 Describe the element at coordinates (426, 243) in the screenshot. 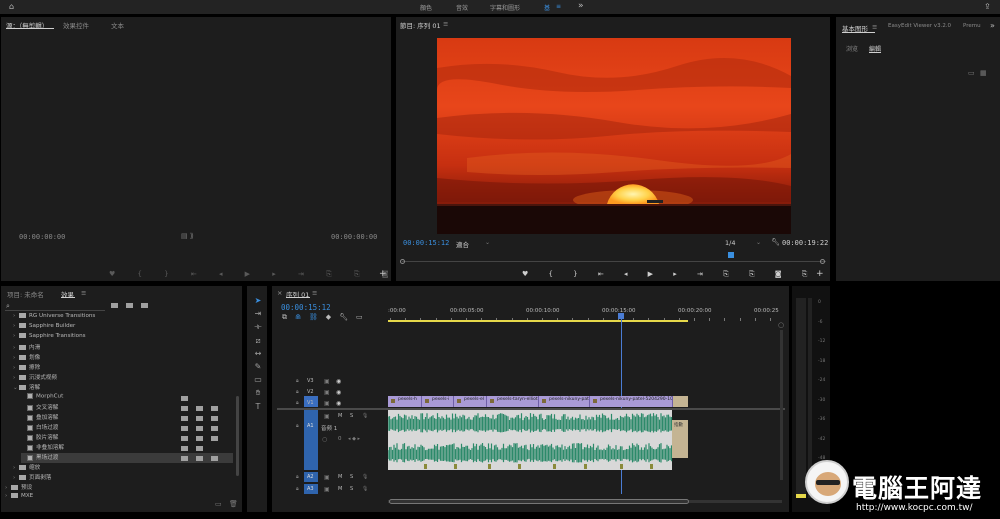

I see `program-timecode-current: 00:00:15:12` at that location.